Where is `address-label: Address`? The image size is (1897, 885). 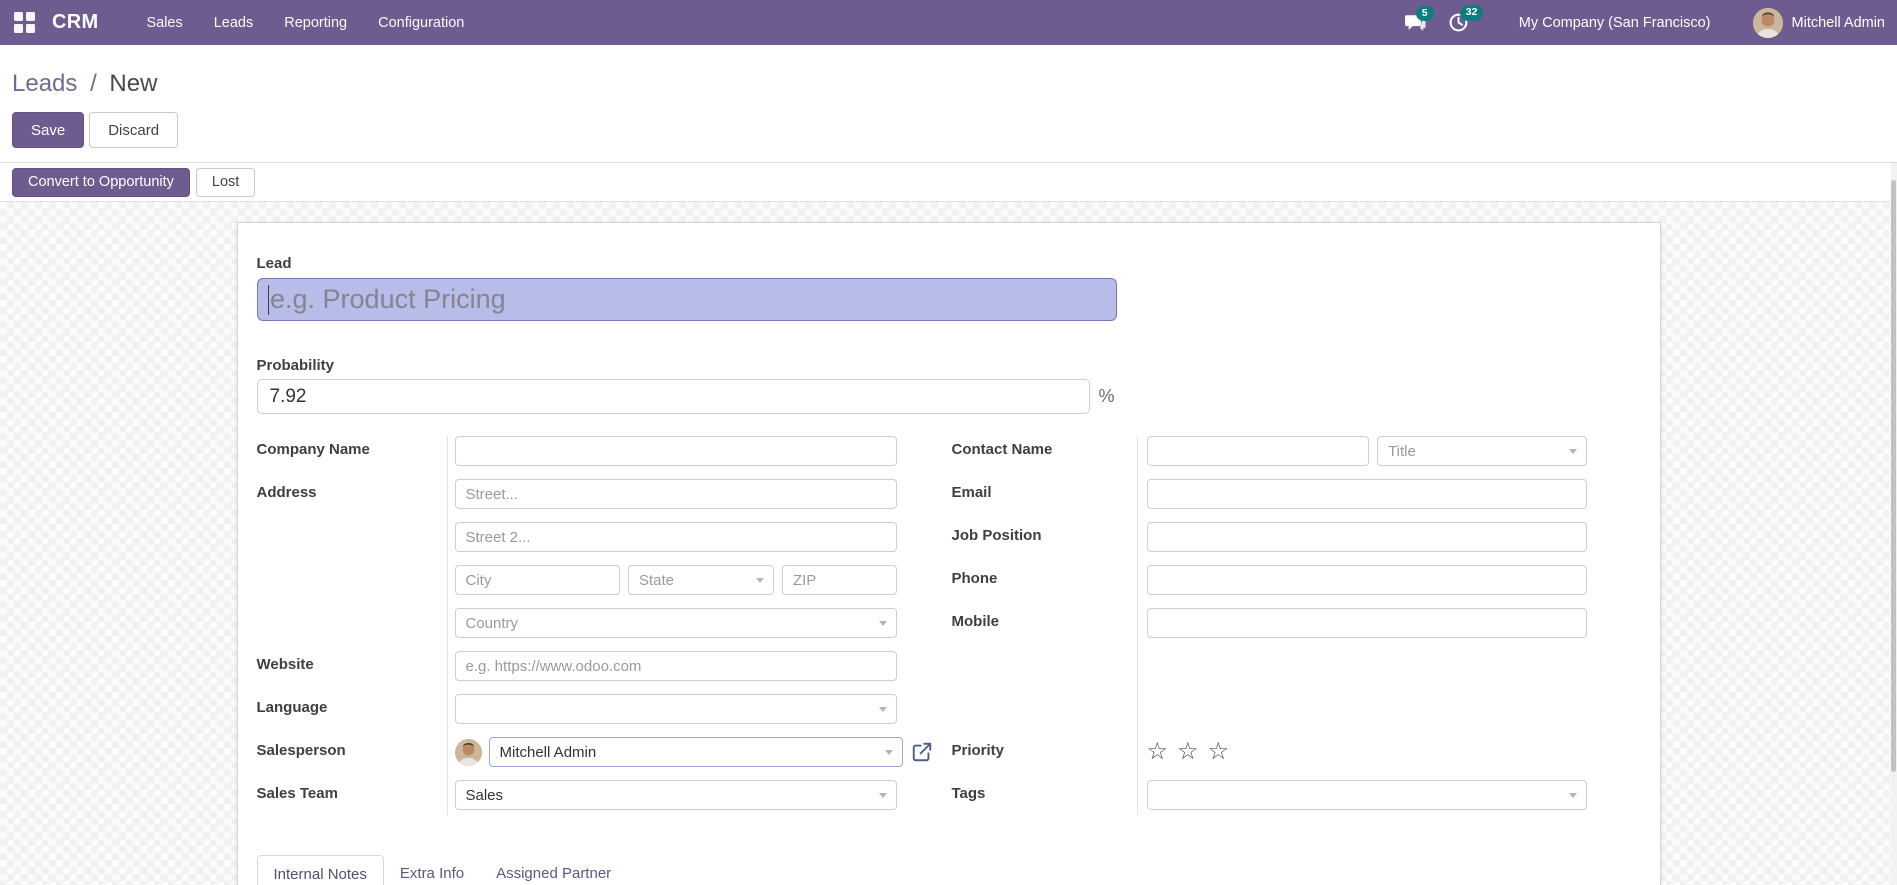 address-label: Address is located at coordinates (286, 492).